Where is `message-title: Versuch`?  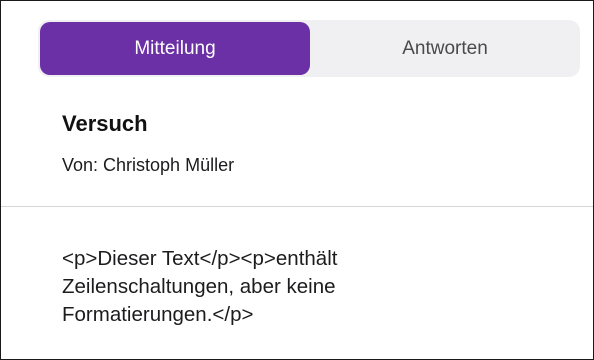
message-title: Versuch is located at coordinates (105, 123).